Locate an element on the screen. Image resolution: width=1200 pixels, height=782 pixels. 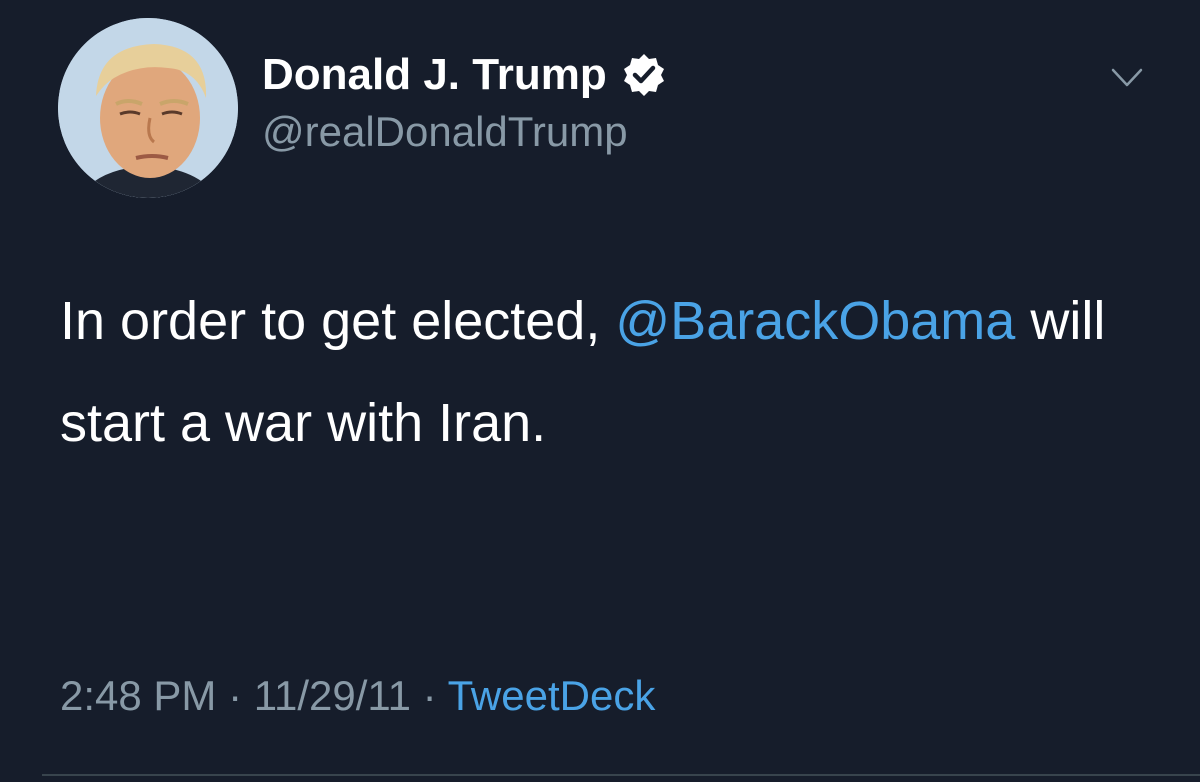
name-row: Donald J. Trump is located at coordinates (464, 75).